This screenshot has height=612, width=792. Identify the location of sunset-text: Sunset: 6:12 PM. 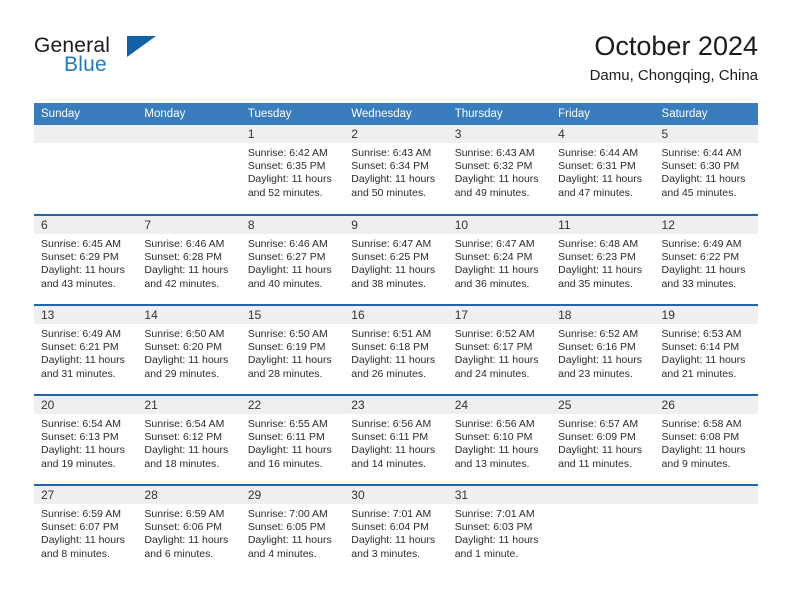
(183, 437).